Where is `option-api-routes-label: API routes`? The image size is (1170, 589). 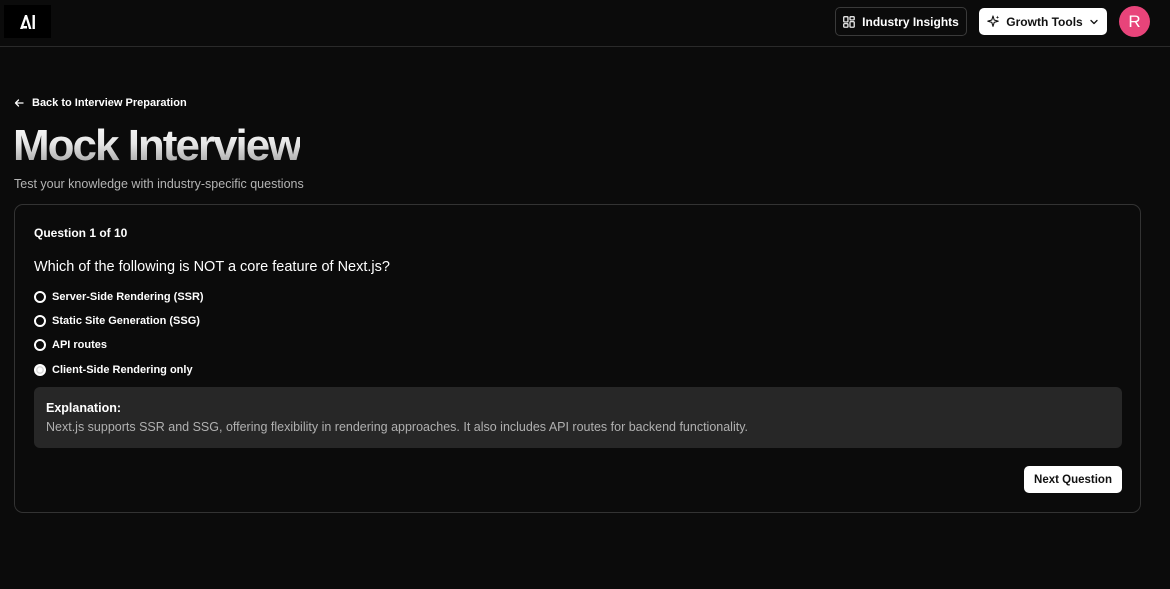
option-api-routes-label: API routes is located at coordinates (80, 345).